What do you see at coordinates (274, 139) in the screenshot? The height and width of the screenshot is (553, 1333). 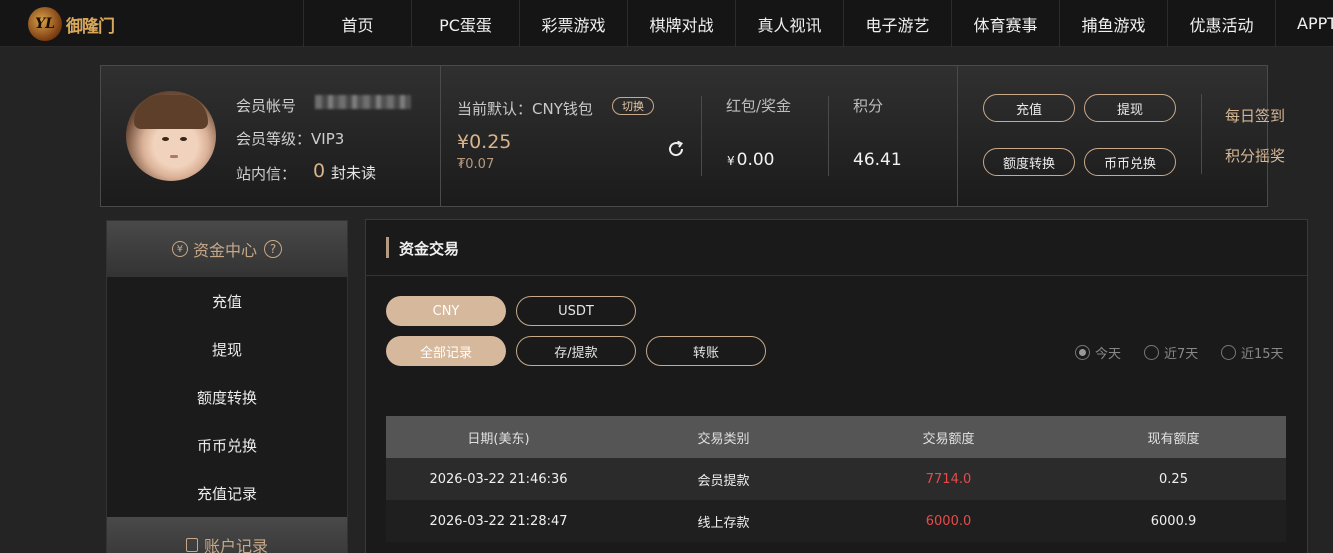 I see `member-level-label: 会员等级：` at bounding box center [274, 139].